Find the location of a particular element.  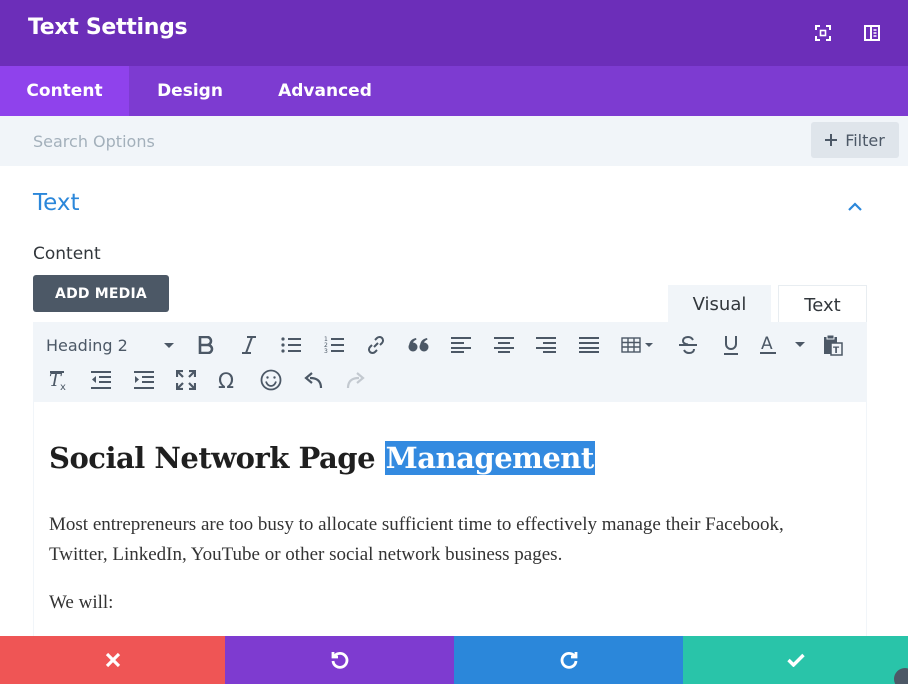

settings-tabs: Content Design Advanced is located at coordinates (454, 91).